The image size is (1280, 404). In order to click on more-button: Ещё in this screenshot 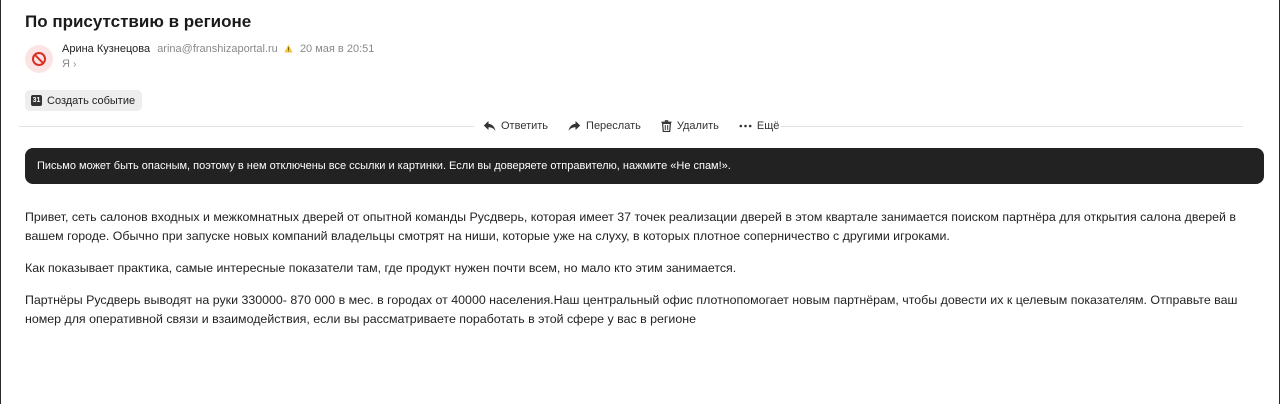, I will do `click(759, 126)`.